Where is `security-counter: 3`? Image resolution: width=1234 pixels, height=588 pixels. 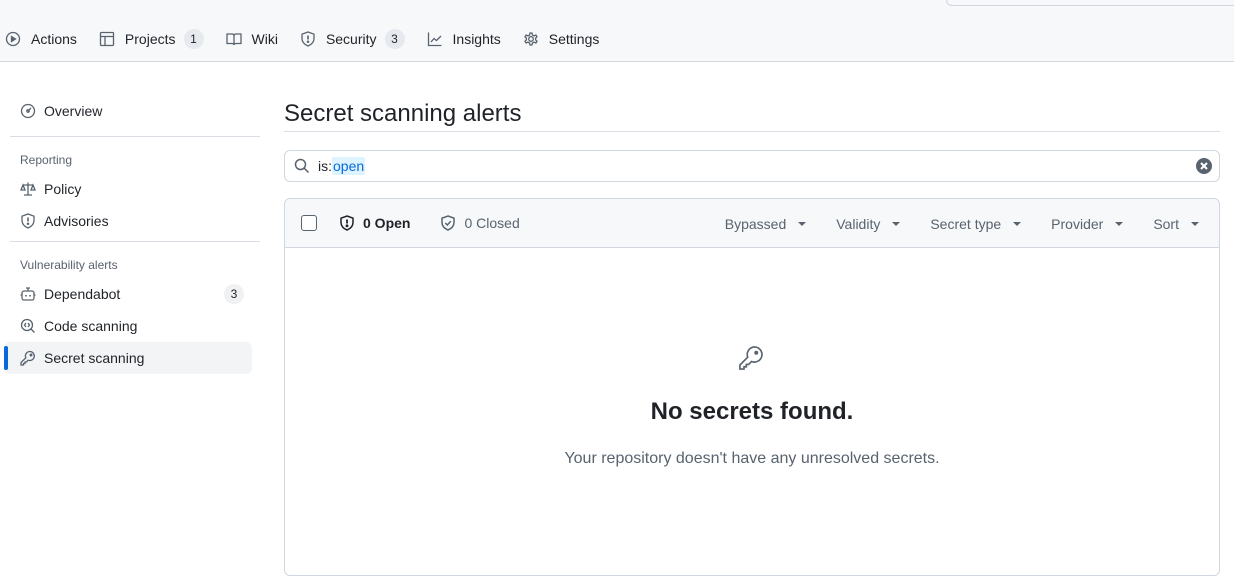 security-counter: 3 is located at coordinates (394, 39).